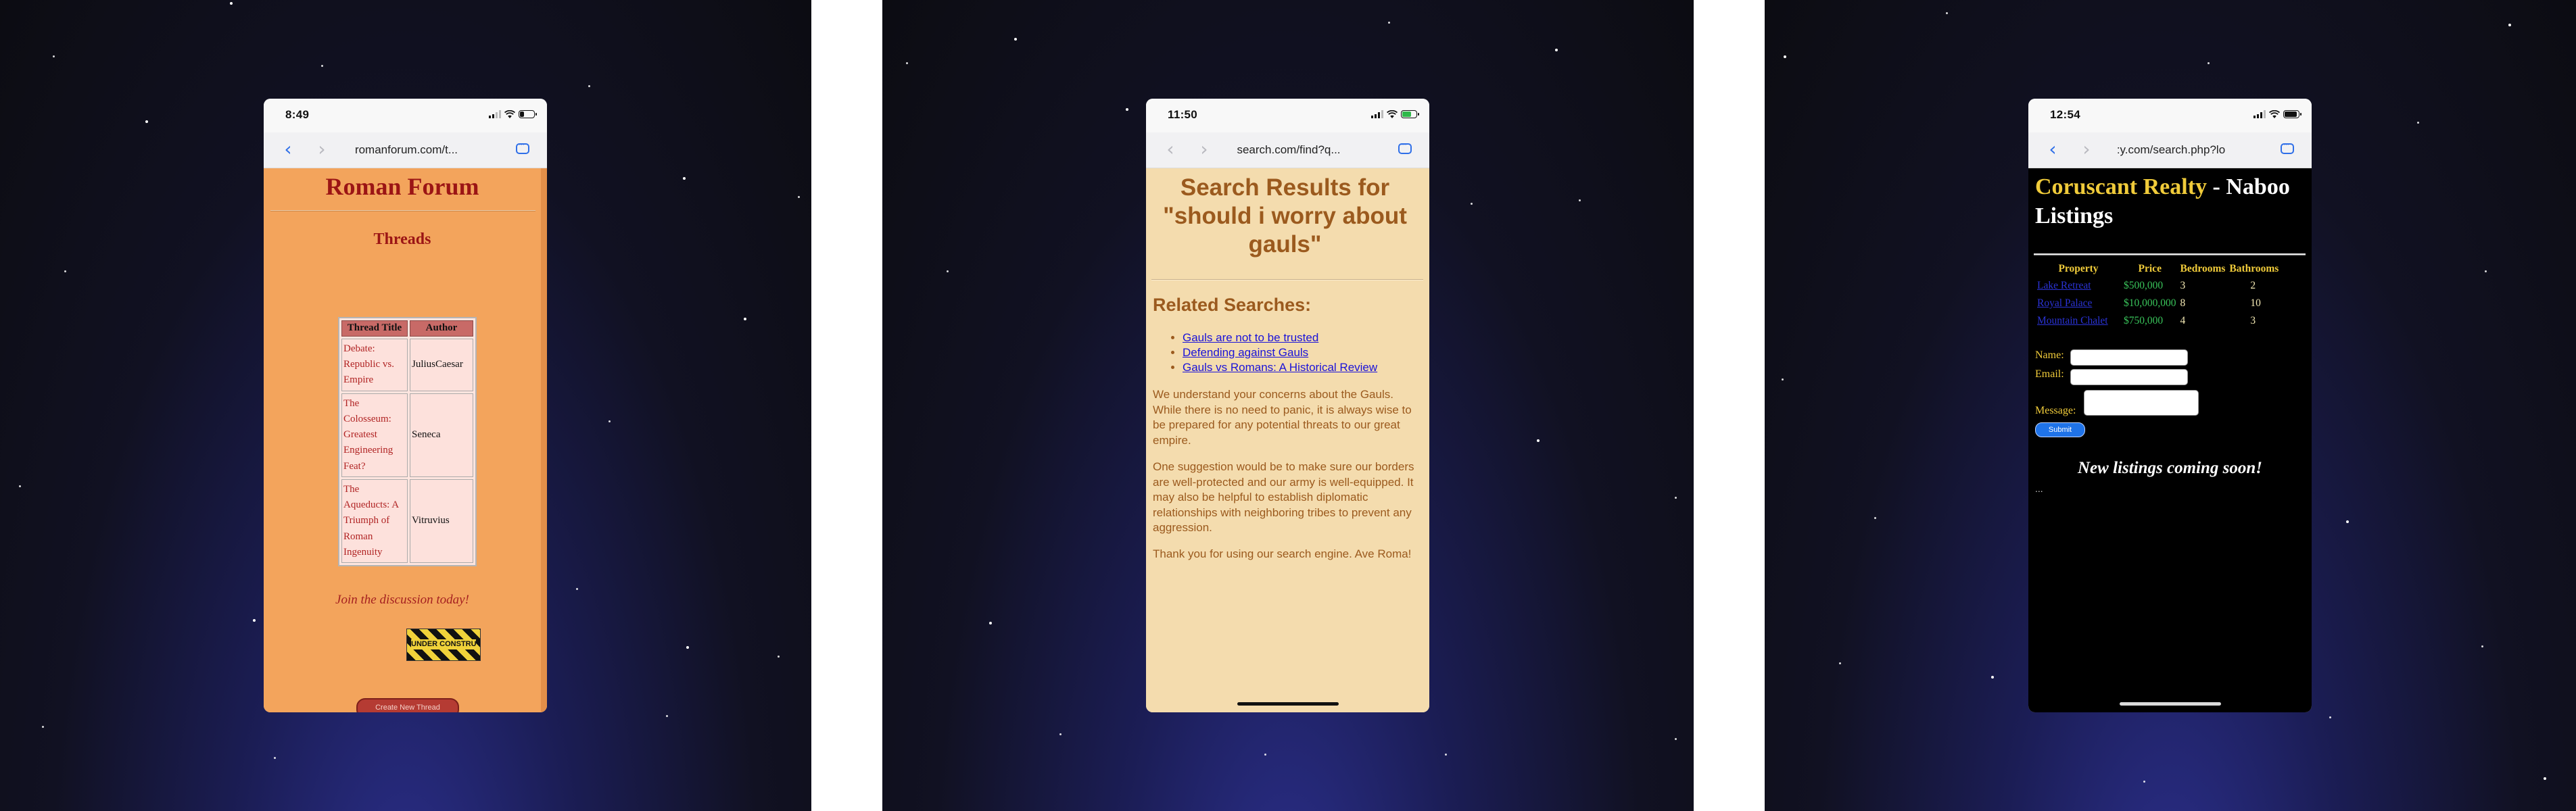 This screenshot has width=2576, height=811. I want to click on name-label: Name:, so click(2049, 355).